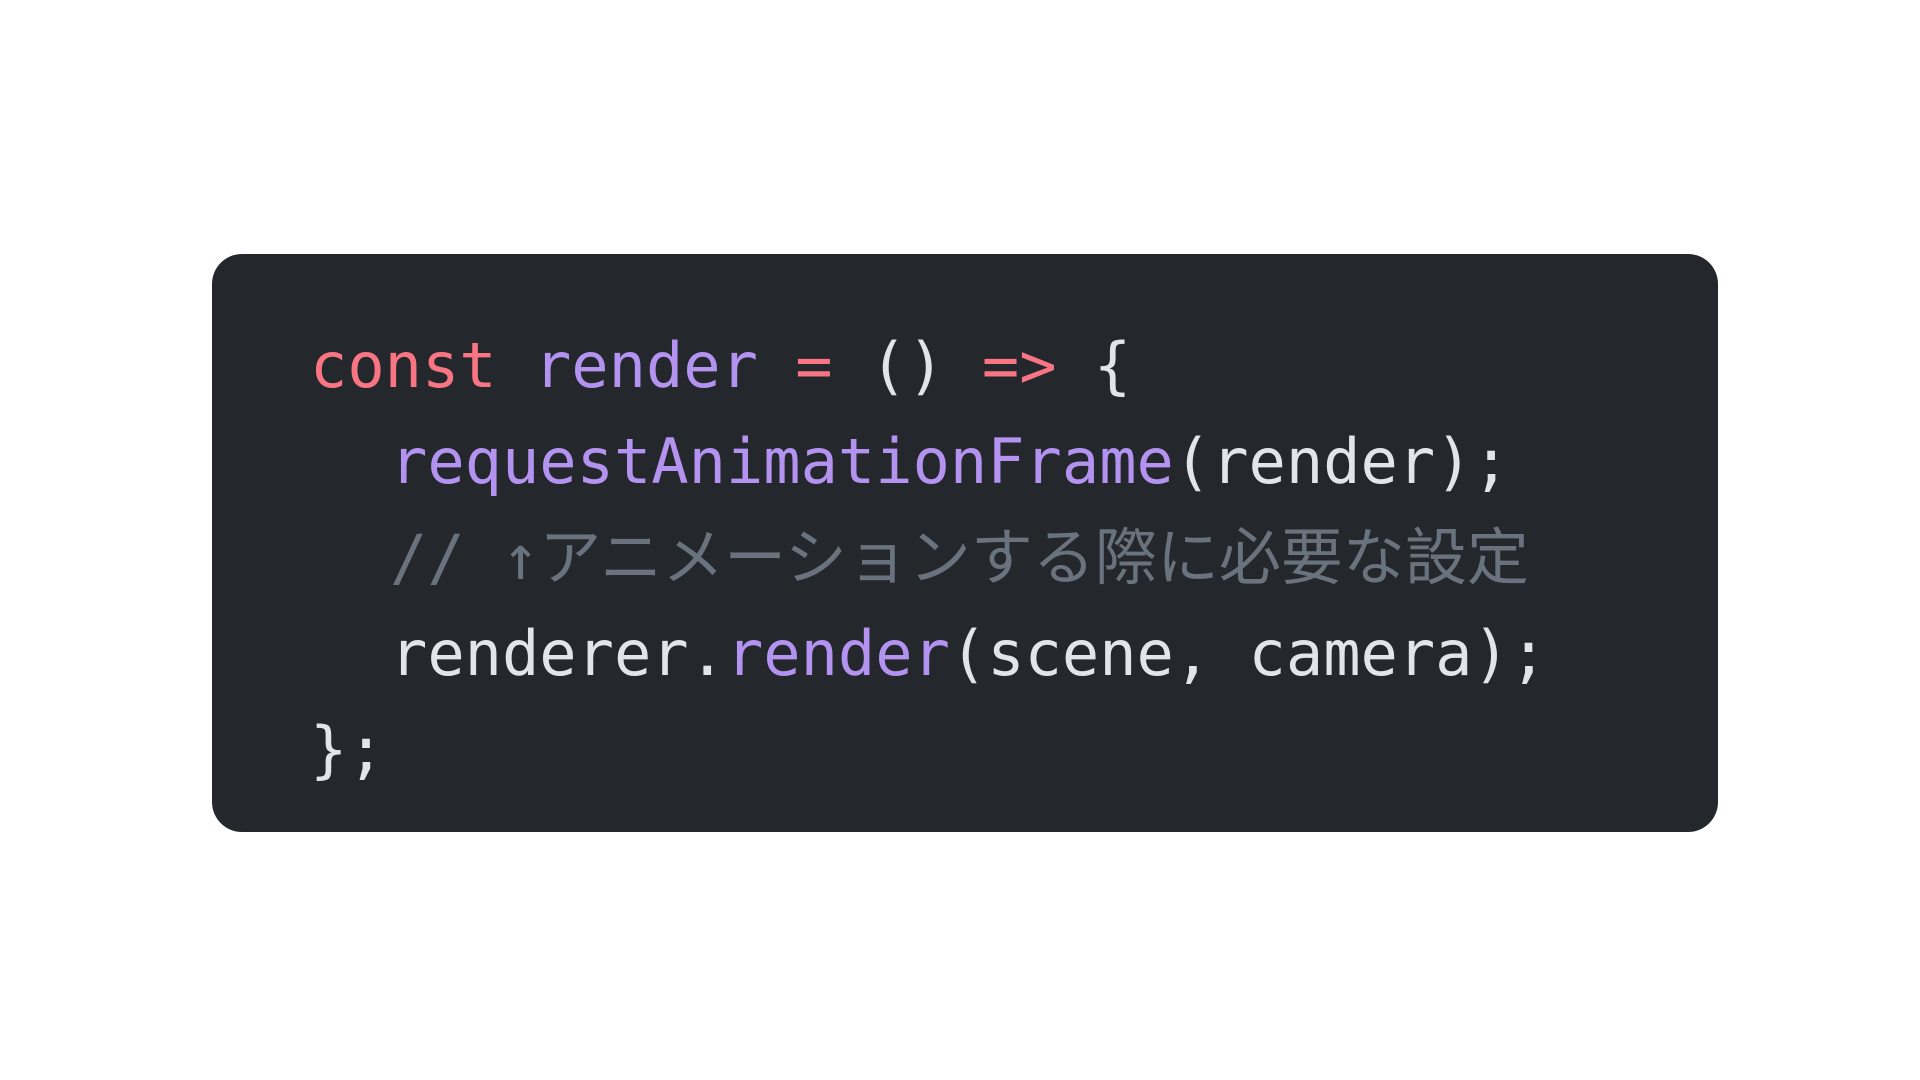  Describe the element at coordinates (558, 653) in the screenshot. I see `object-renderer: renderer.` at that location.